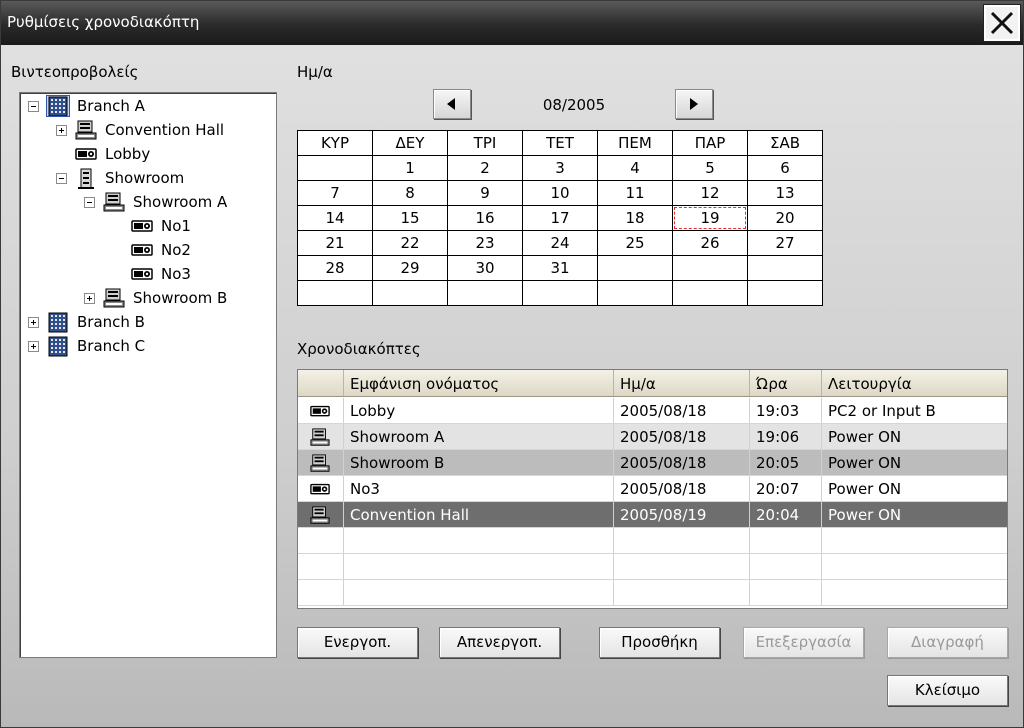  Describe the element at coordinates (104, 154) in the screenshot. I see `tree-node: Lobby` at that location.